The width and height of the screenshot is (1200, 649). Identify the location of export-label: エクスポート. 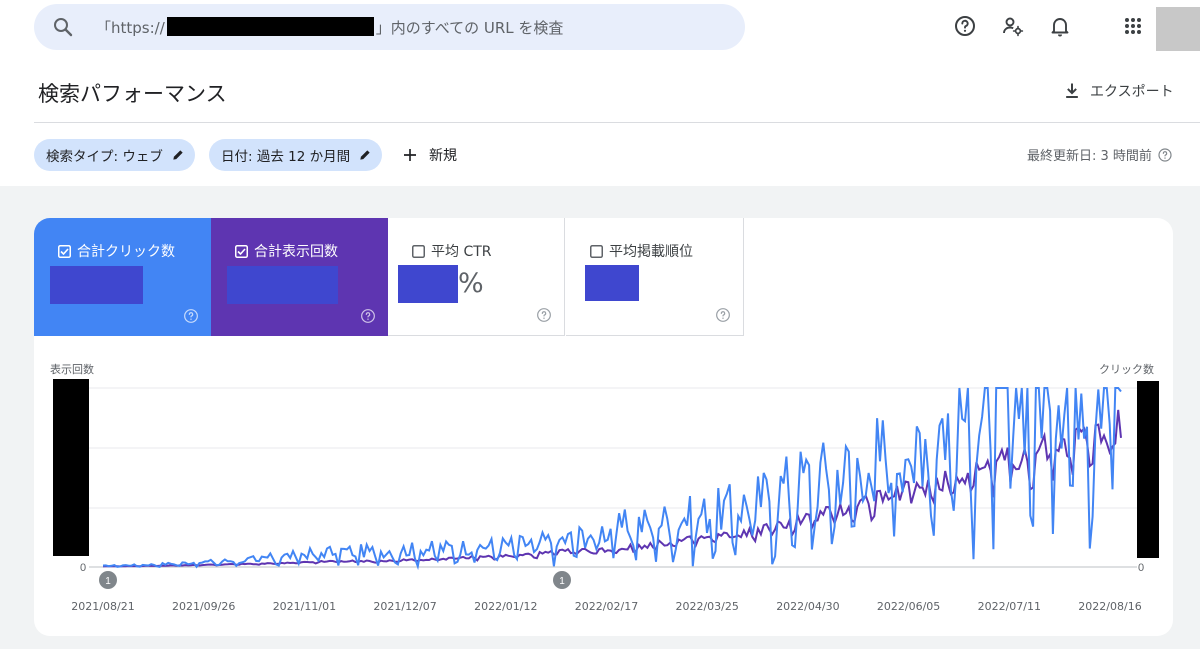
(1132, 92).